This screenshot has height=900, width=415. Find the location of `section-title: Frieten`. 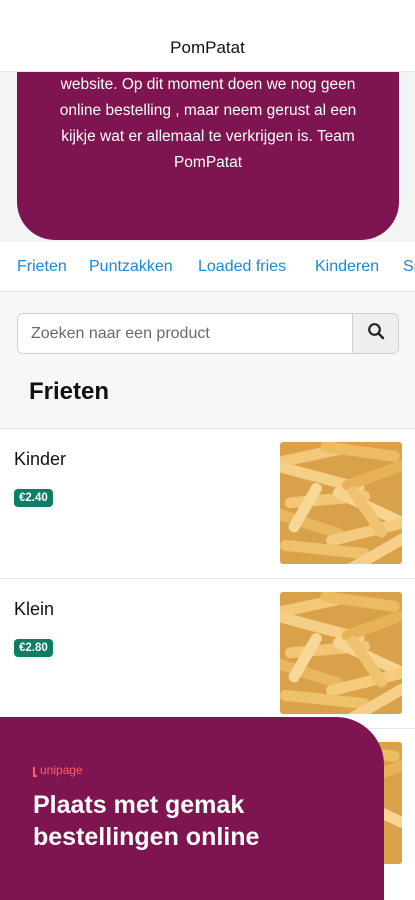

section-title: Frieten is located at coordinates (69, 391).